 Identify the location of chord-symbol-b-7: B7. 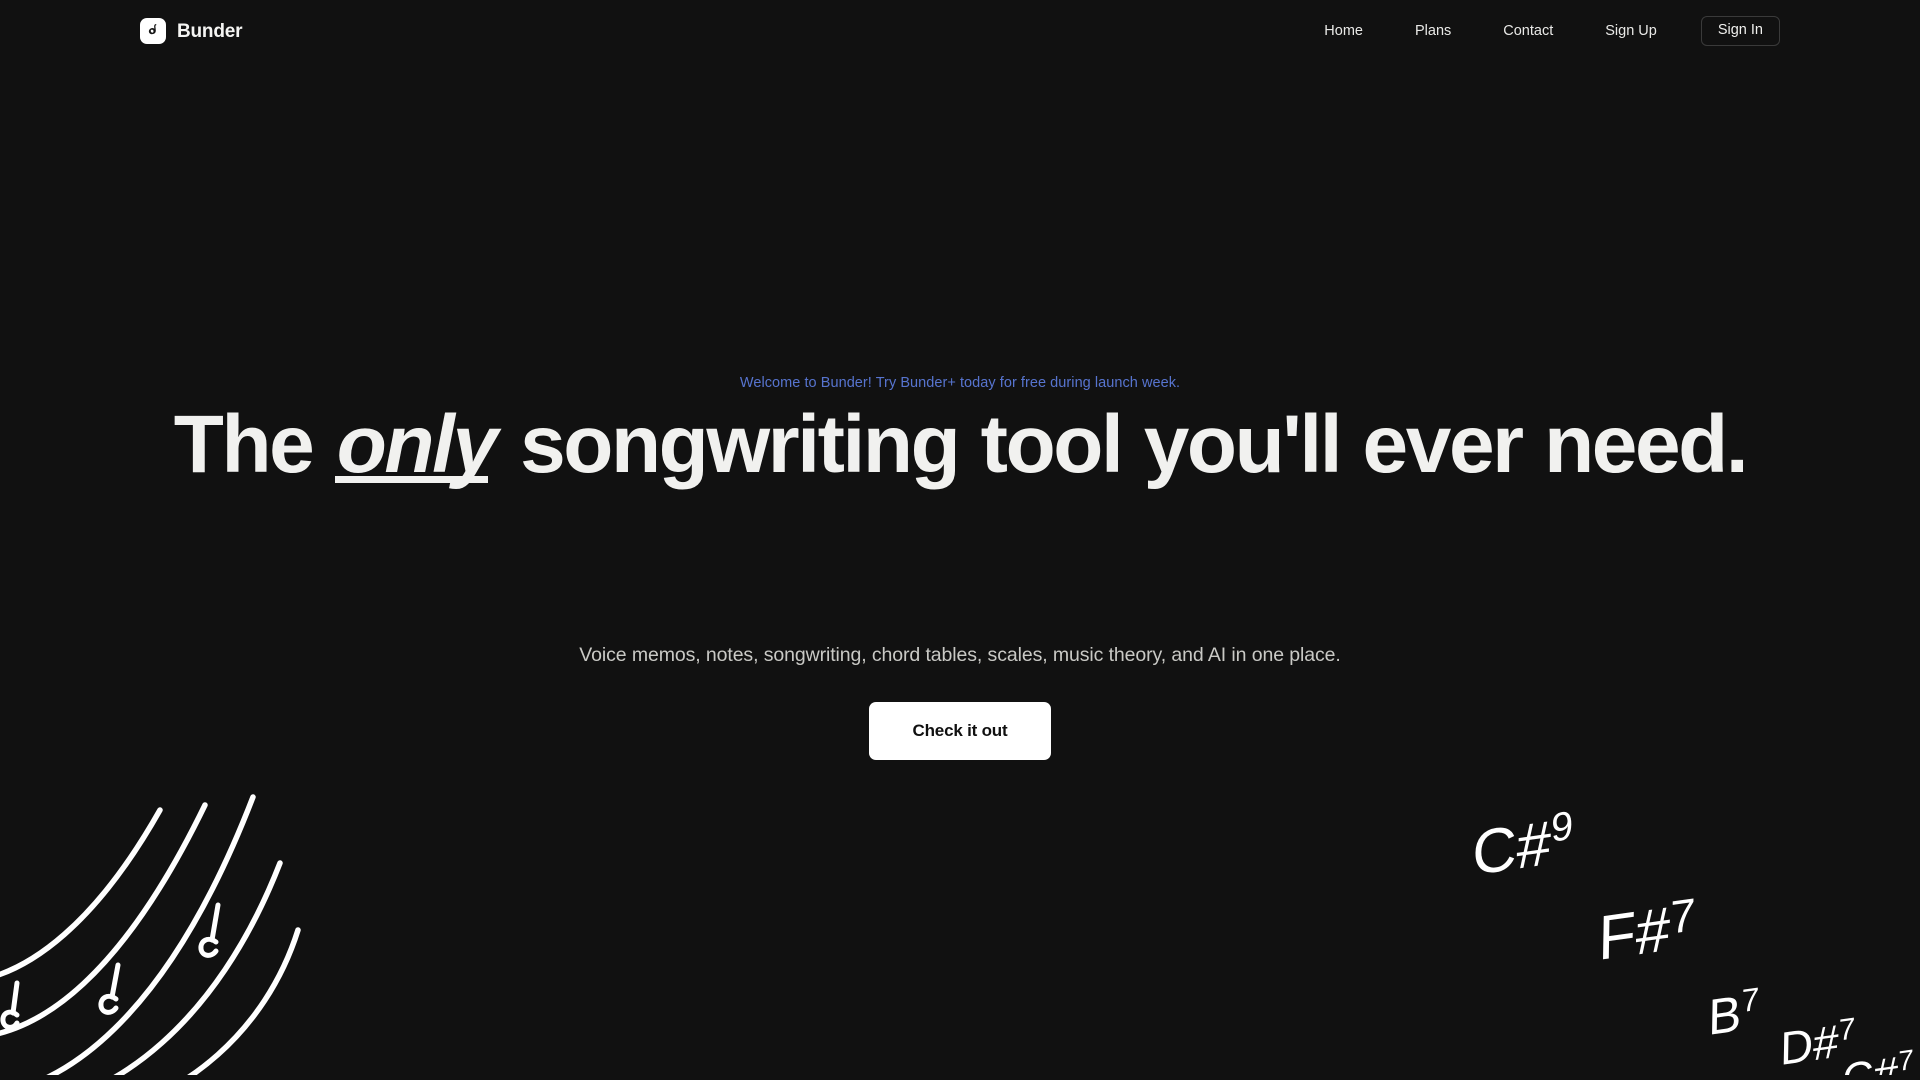
(1734, 1013).